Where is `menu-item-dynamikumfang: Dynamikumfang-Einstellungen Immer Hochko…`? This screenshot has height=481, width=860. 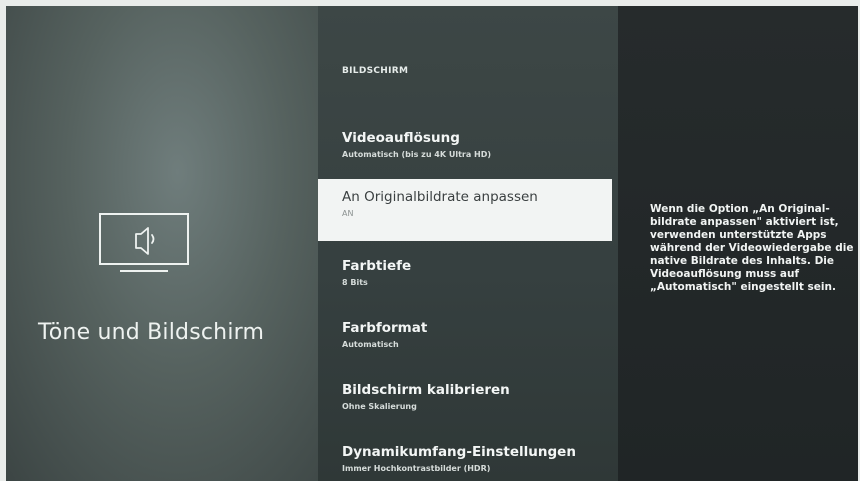 menu-item-dynamikumfang: Dynamikumfang-Einstellungen Immer Hochko… is located at coordinates (468, 457).